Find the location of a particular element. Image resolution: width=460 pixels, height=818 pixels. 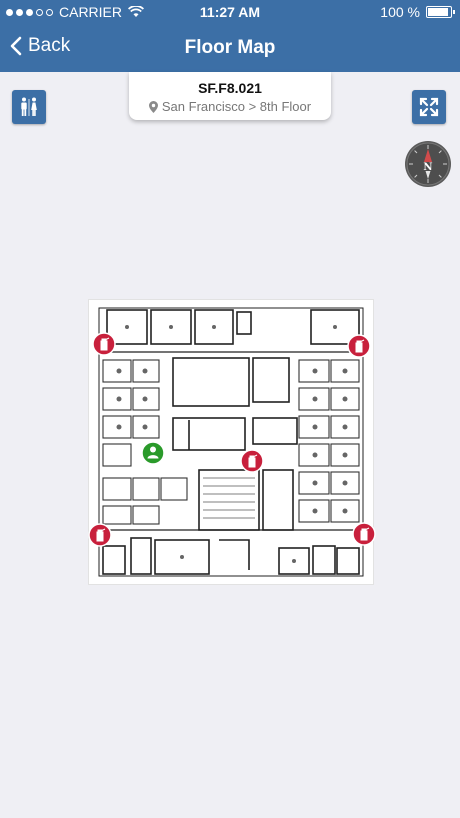

expand-icon is located at coordinates (429, 107).